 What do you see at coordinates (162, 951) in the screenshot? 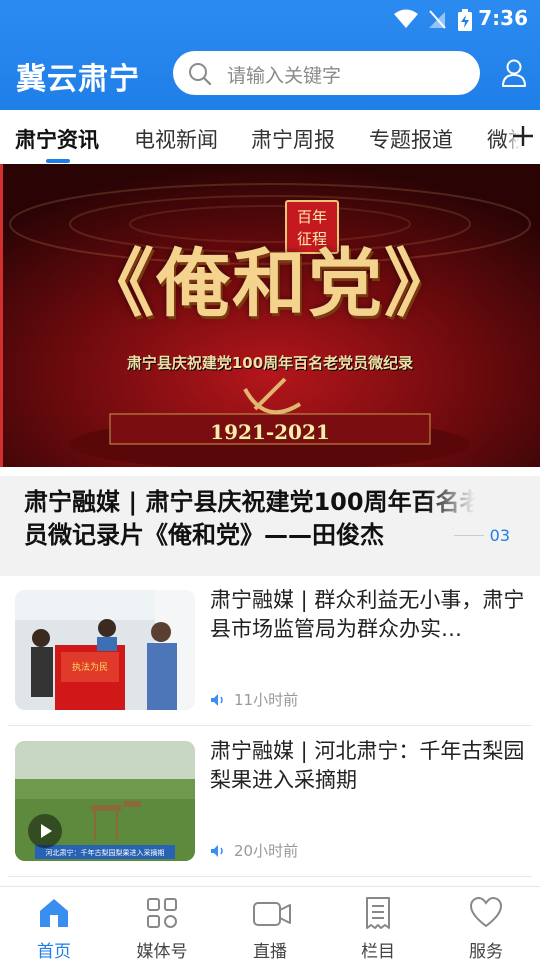
I see `nav-label: 媒体号` at bounding box center [162, 951].